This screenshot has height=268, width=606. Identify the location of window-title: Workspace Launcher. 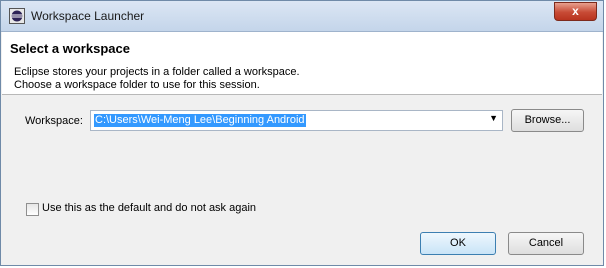
(88, 16).